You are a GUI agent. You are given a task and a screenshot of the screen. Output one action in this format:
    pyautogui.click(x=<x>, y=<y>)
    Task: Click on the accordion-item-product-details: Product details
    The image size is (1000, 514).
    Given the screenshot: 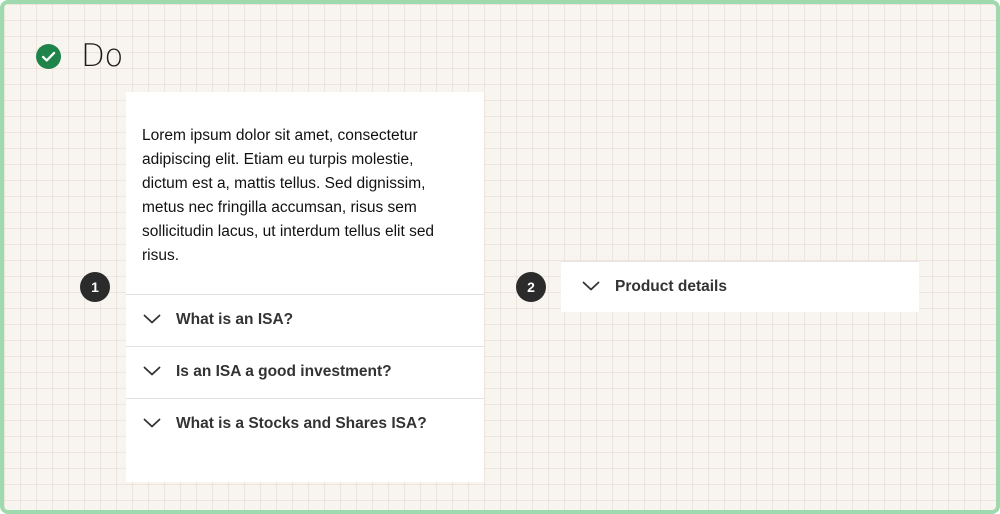 What is the action you would take?
    pyautogui.click(x=740, y=286)
    